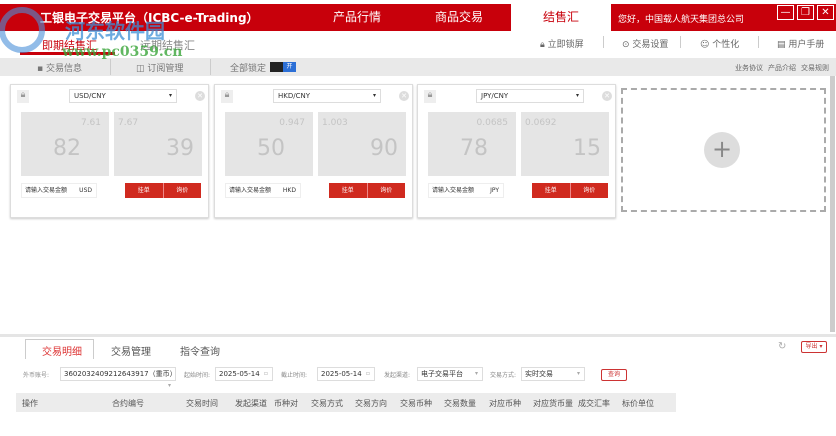 The image size is (836, 436). What do you see at coordinates (158, 144) in the screenshot?
I see `ask-box: 7.67 39` at bounding box center [158, 144].